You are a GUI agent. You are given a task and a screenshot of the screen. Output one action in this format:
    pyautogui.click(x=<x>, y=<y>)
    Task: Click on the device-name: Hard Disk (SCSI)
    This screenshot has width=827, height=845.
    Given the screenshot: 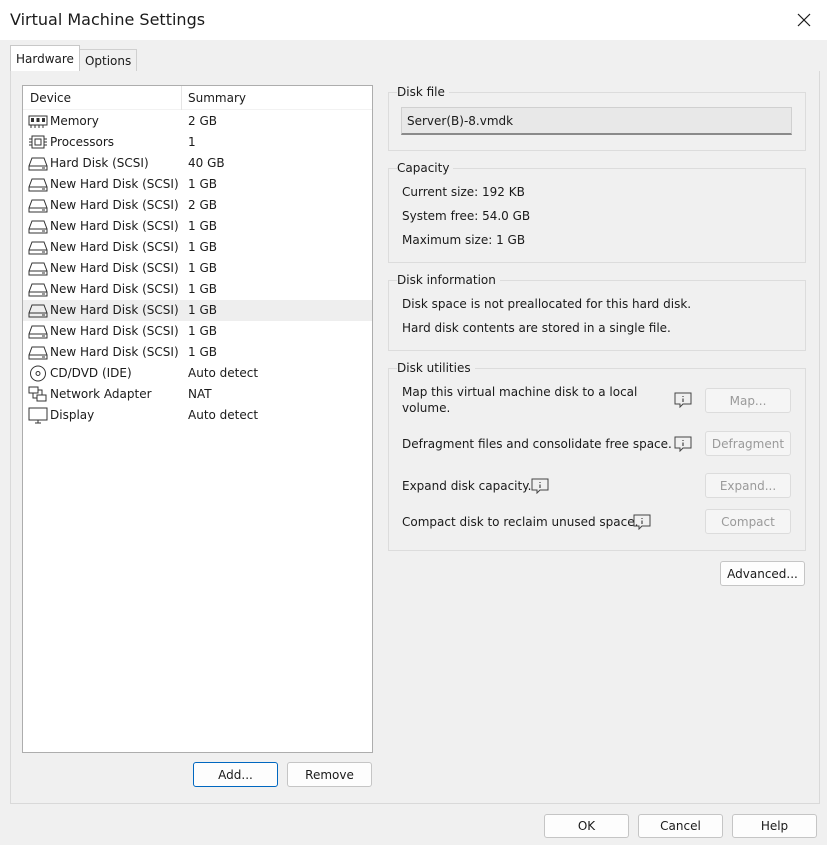 What is the action you would take?
    pyautogui.click(x=99, y=163)
    